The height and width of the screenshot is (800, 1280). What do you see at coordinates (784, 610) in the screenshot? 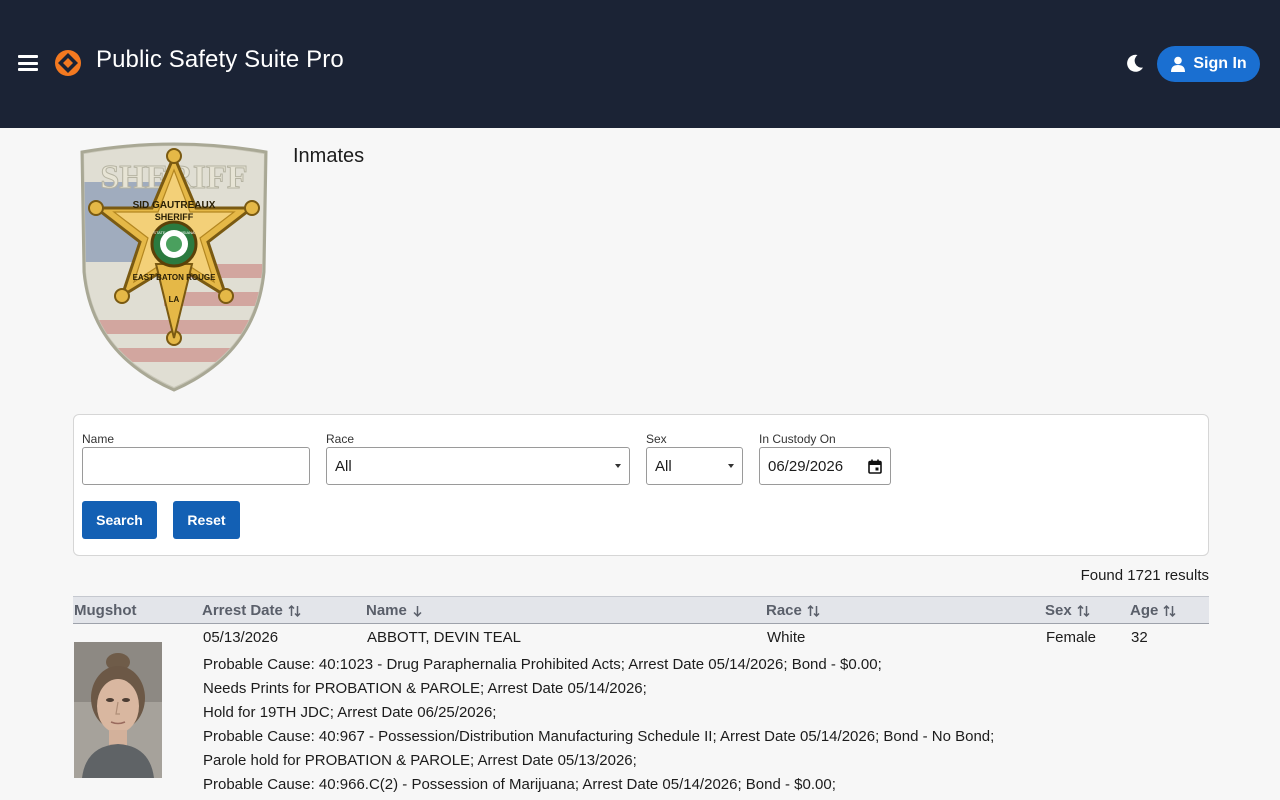
I see `column-label: Race` at bounding box center [784, 610].